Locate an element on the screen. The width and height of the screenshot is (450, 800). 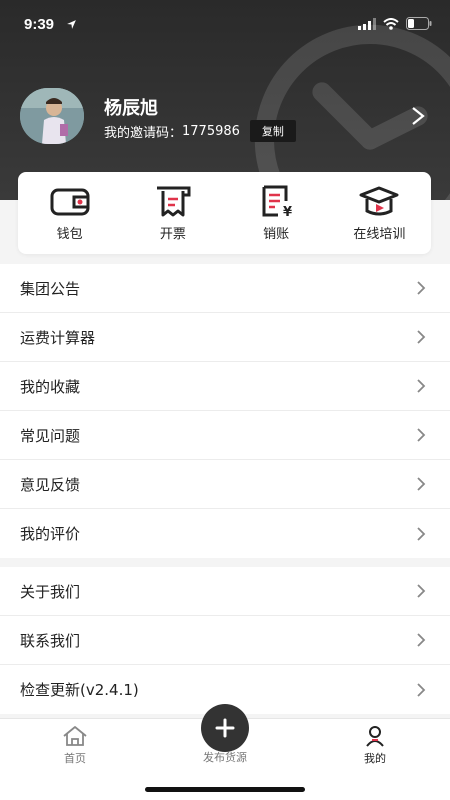
tab-mine: 我的 is located at coordinates (375, 745).